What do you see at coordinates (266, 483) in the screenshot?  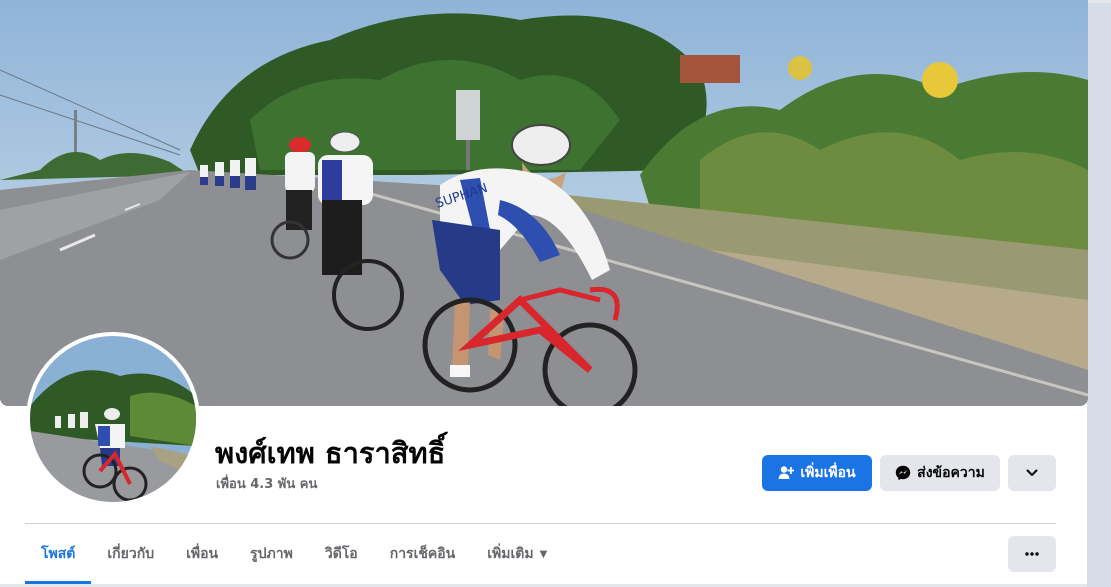 I see `friend-count: เพื่อน 4.3 พัน คน` at bounding box center [266, 483].